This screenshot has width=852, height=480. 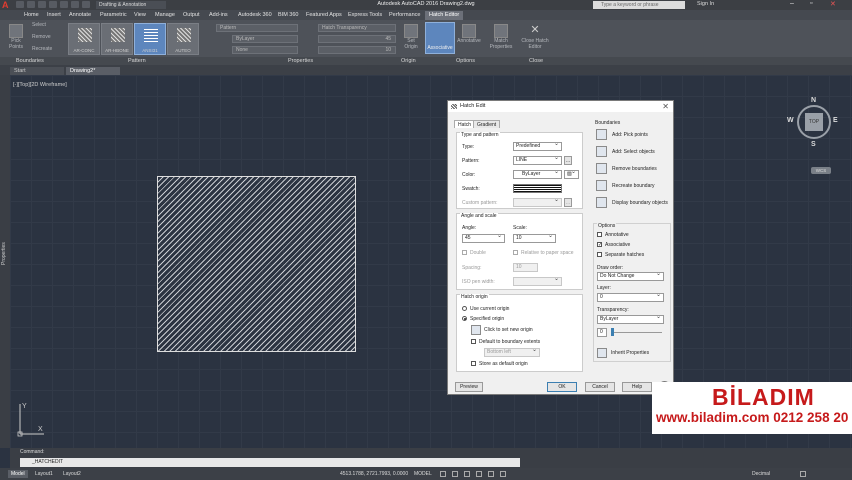 What do you see at coordinates (639, 5) in the screenshot?
I see `search-input: Type a keyword or phrase` at bounding box center [639, 5].